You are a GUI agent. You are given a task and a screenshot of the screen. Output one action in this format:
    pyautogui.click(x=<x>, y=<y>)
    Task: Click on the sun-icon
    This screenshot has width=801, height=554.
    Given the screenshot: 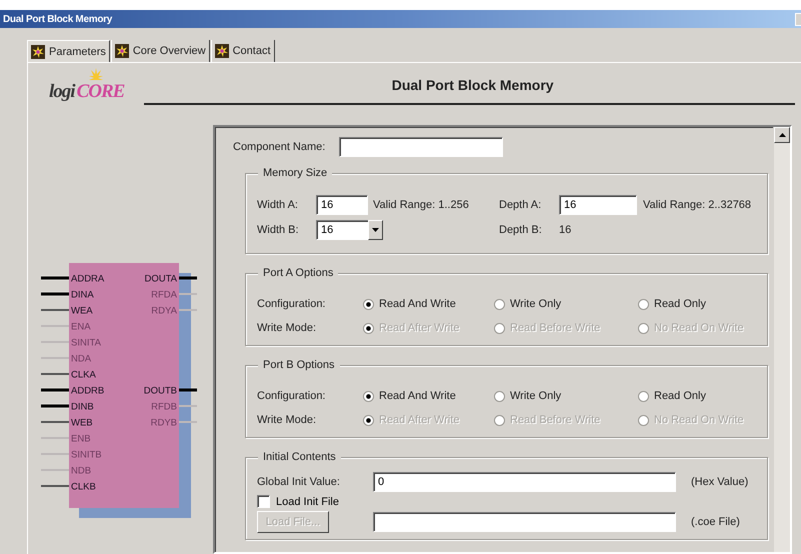 What is the action you would take?
    pyautogui.click(x=96, y=74)
    